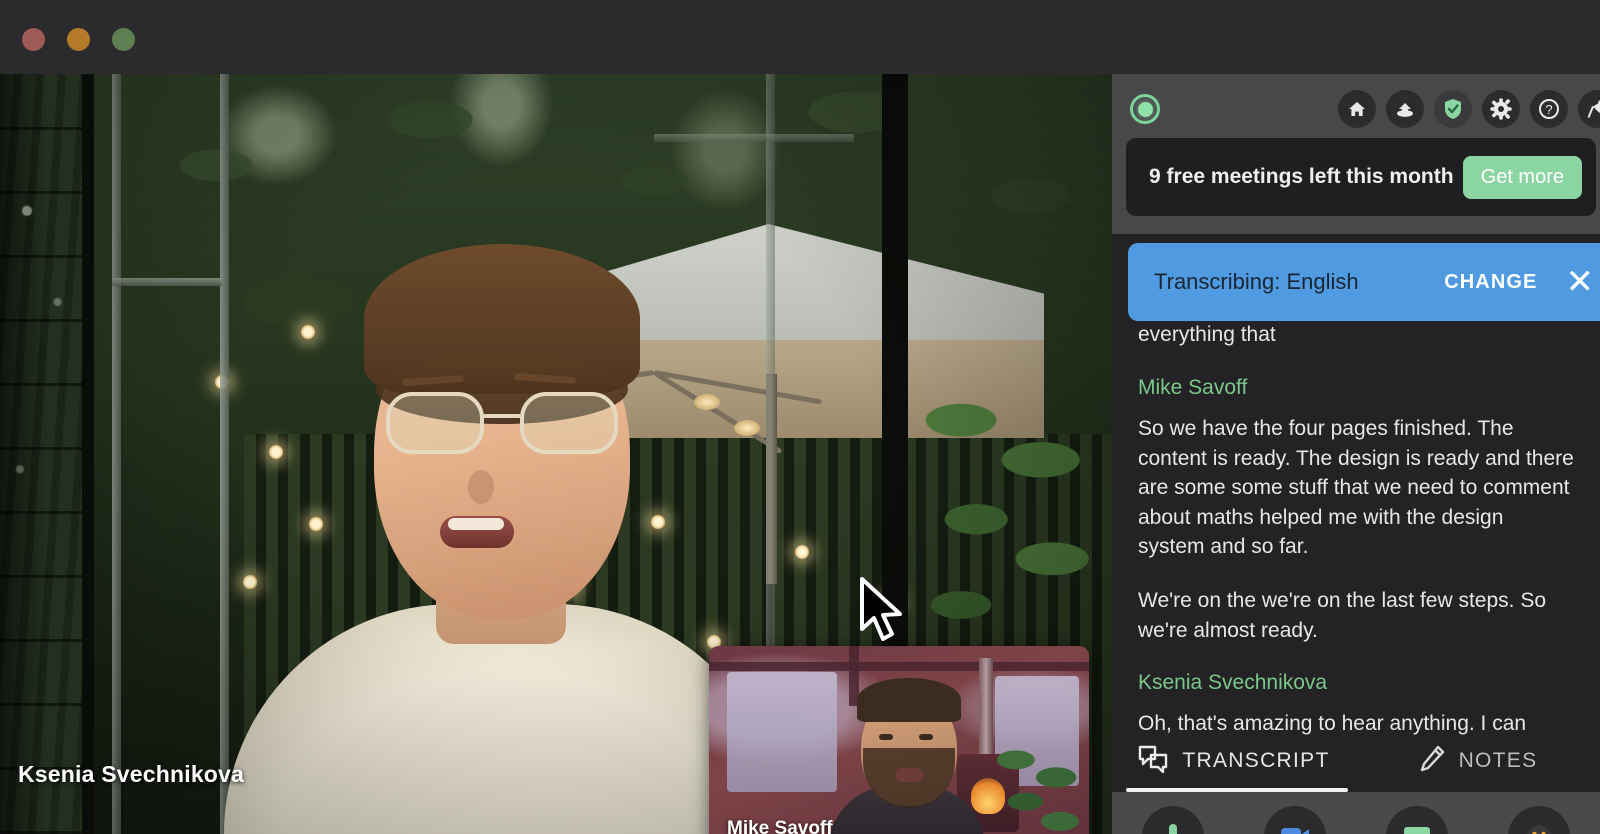 Image resolution: width=1600 pixels, height=834 pixels. Describe the element at coordinates (909, 775) in the screenshot. I see `pip-mouth` at that location.